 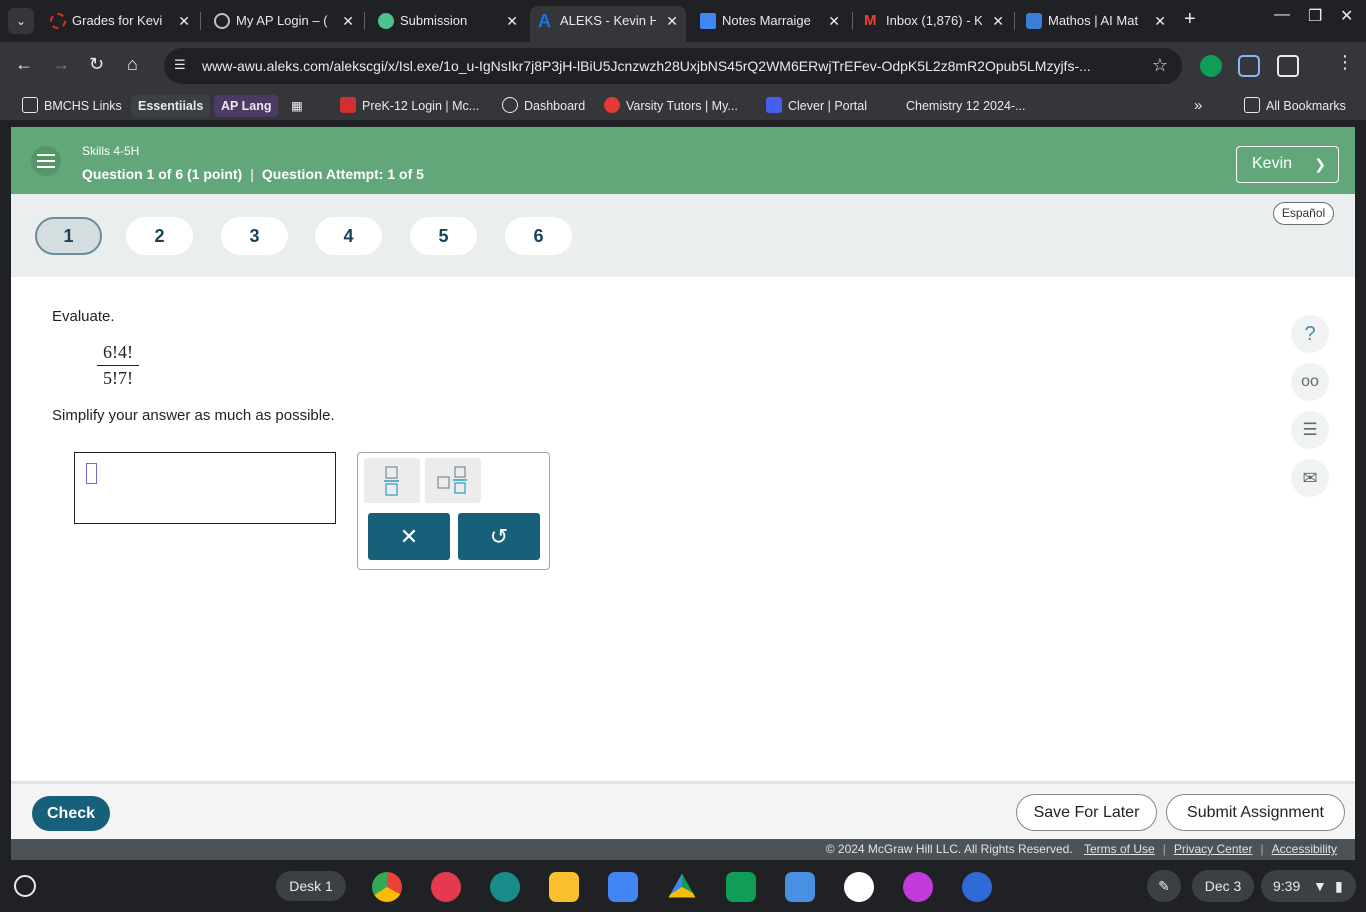 I want to click on bookmark-ap-lang: AP Lang, so click(x=246, y=106).